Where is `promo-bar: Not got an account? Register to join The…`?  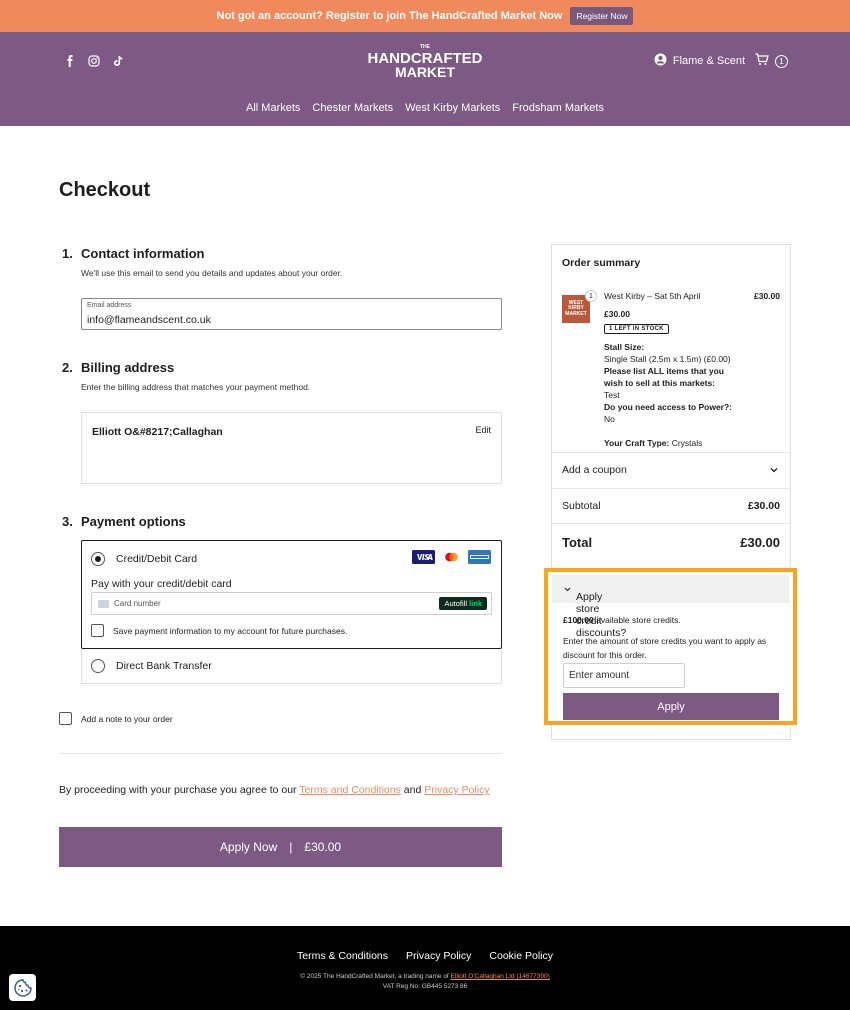
promo-bar: Not got an account? Register to join The… is located at coordinates (425, 16).